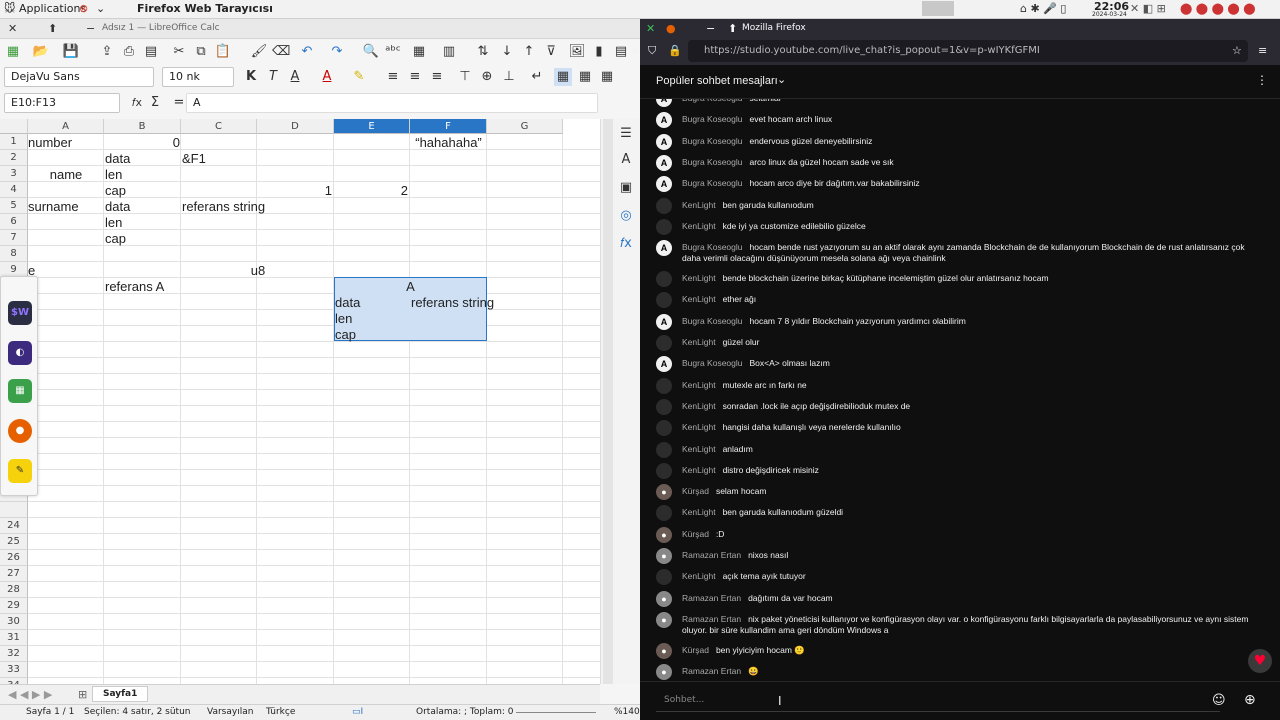 The image size is (1280, 720). What do you see at coordinates (483, 52) in the screenshot?
I see `sort-icon: ⇅` at bounding box center [483, 52].